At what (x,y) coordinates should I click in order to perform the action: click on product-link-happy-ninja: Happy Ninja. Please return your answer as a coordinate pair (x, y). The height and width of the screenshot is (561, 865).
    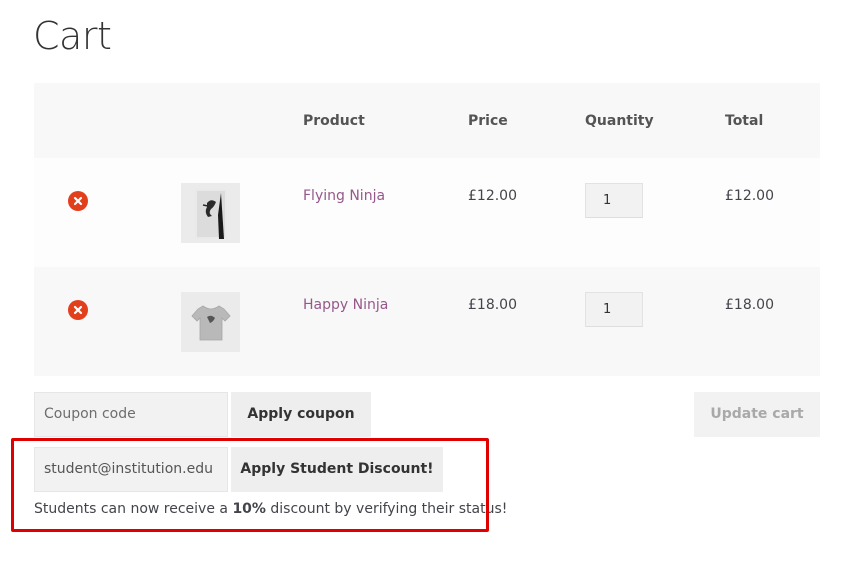
    Looking at the image, I should click on (345, 305).